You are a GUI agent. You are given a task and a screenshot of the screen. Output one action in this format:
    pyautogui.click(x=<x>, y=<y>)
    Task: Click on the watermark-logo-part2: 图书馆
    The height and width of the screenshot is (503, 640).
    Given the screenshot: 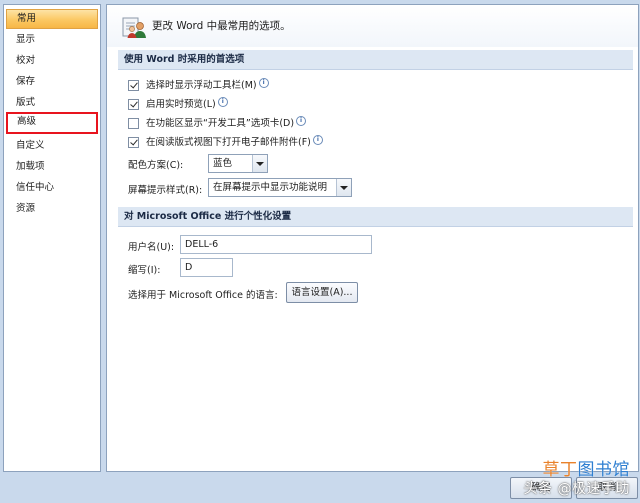 What is the action you would take?
    pyautogui.click(x=603, y=470)
    